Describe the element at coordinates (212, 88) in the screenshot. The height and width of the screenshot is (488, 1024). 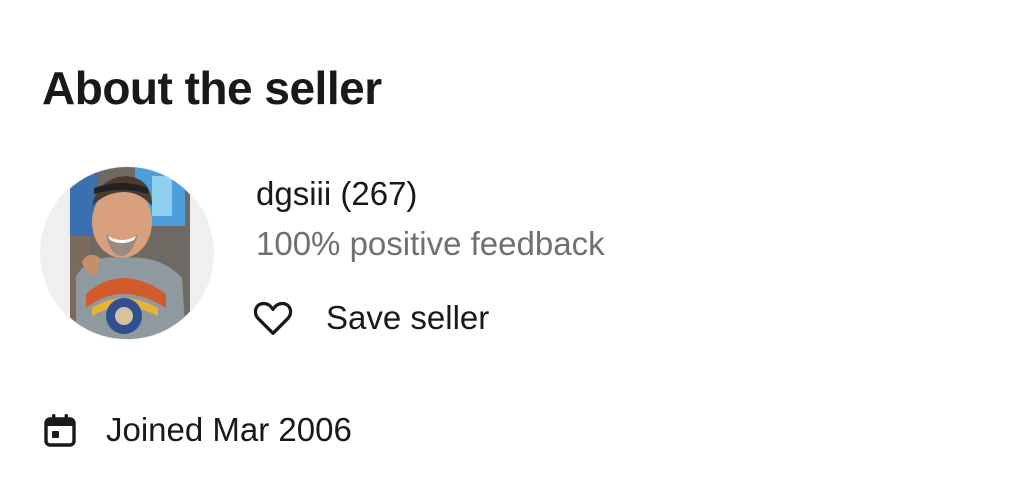
I see `section-title: About the seller` at that location.